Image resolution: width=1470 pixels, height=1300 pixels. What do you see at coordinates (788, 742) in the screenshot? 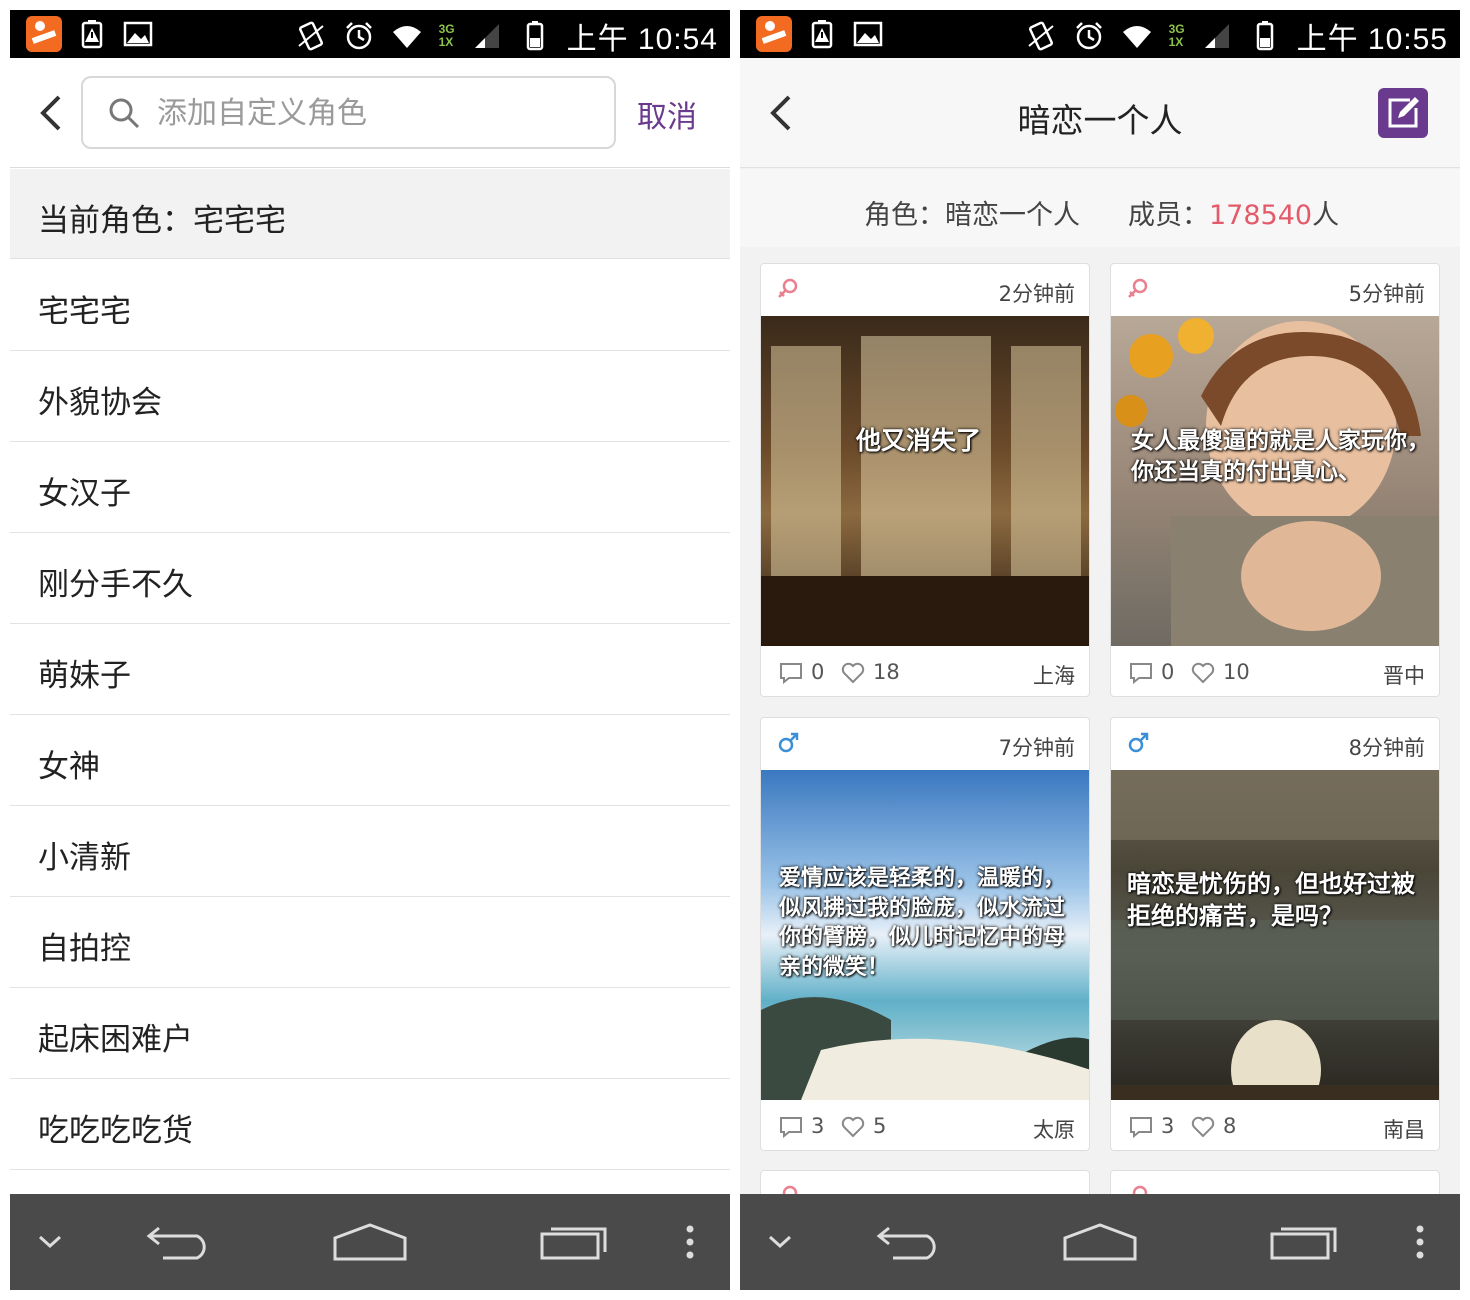
I see `male-icon` at bounding box center [788, 742].